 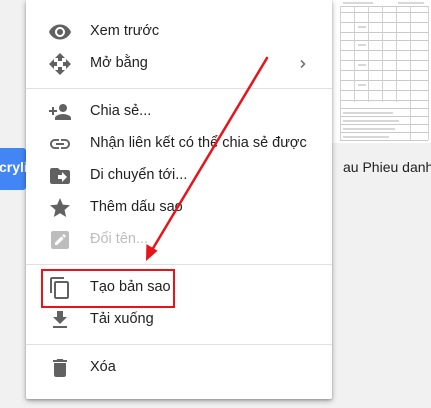 What do you see at coordinates (119, 63) in the screenshot?
I see `menu-item-label: Mở bằng` at bounding box center [119, 63].